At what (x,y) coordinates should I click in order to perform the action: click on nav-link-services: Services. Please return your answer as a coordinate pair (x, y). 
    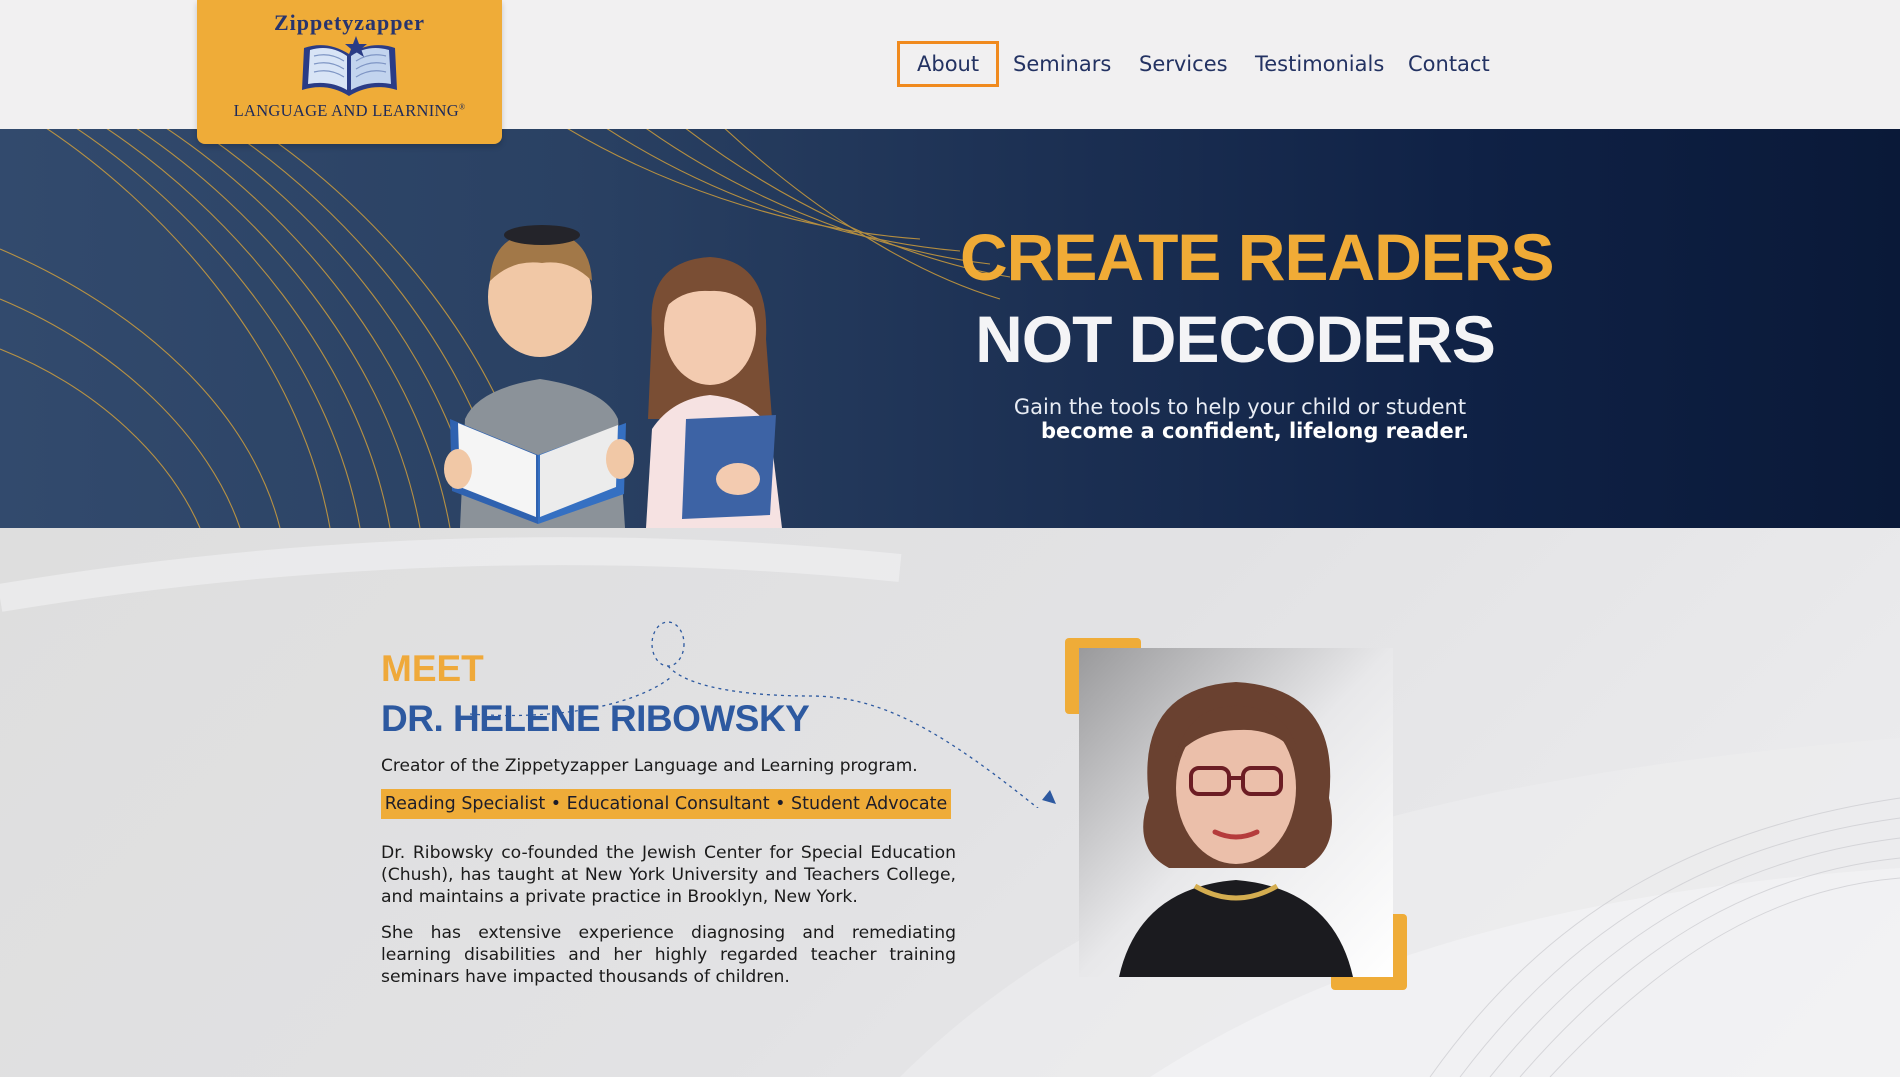
    Looking at the image, I should click on (1183, 64).